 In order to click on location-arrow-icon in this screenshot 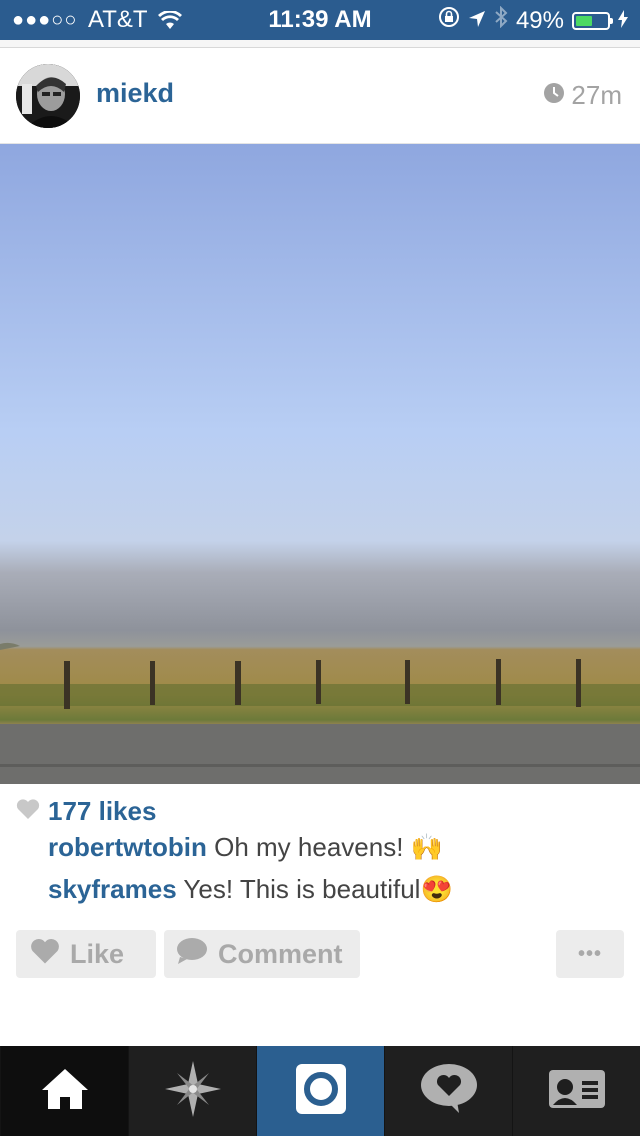, I will do `click(477, 21)`.